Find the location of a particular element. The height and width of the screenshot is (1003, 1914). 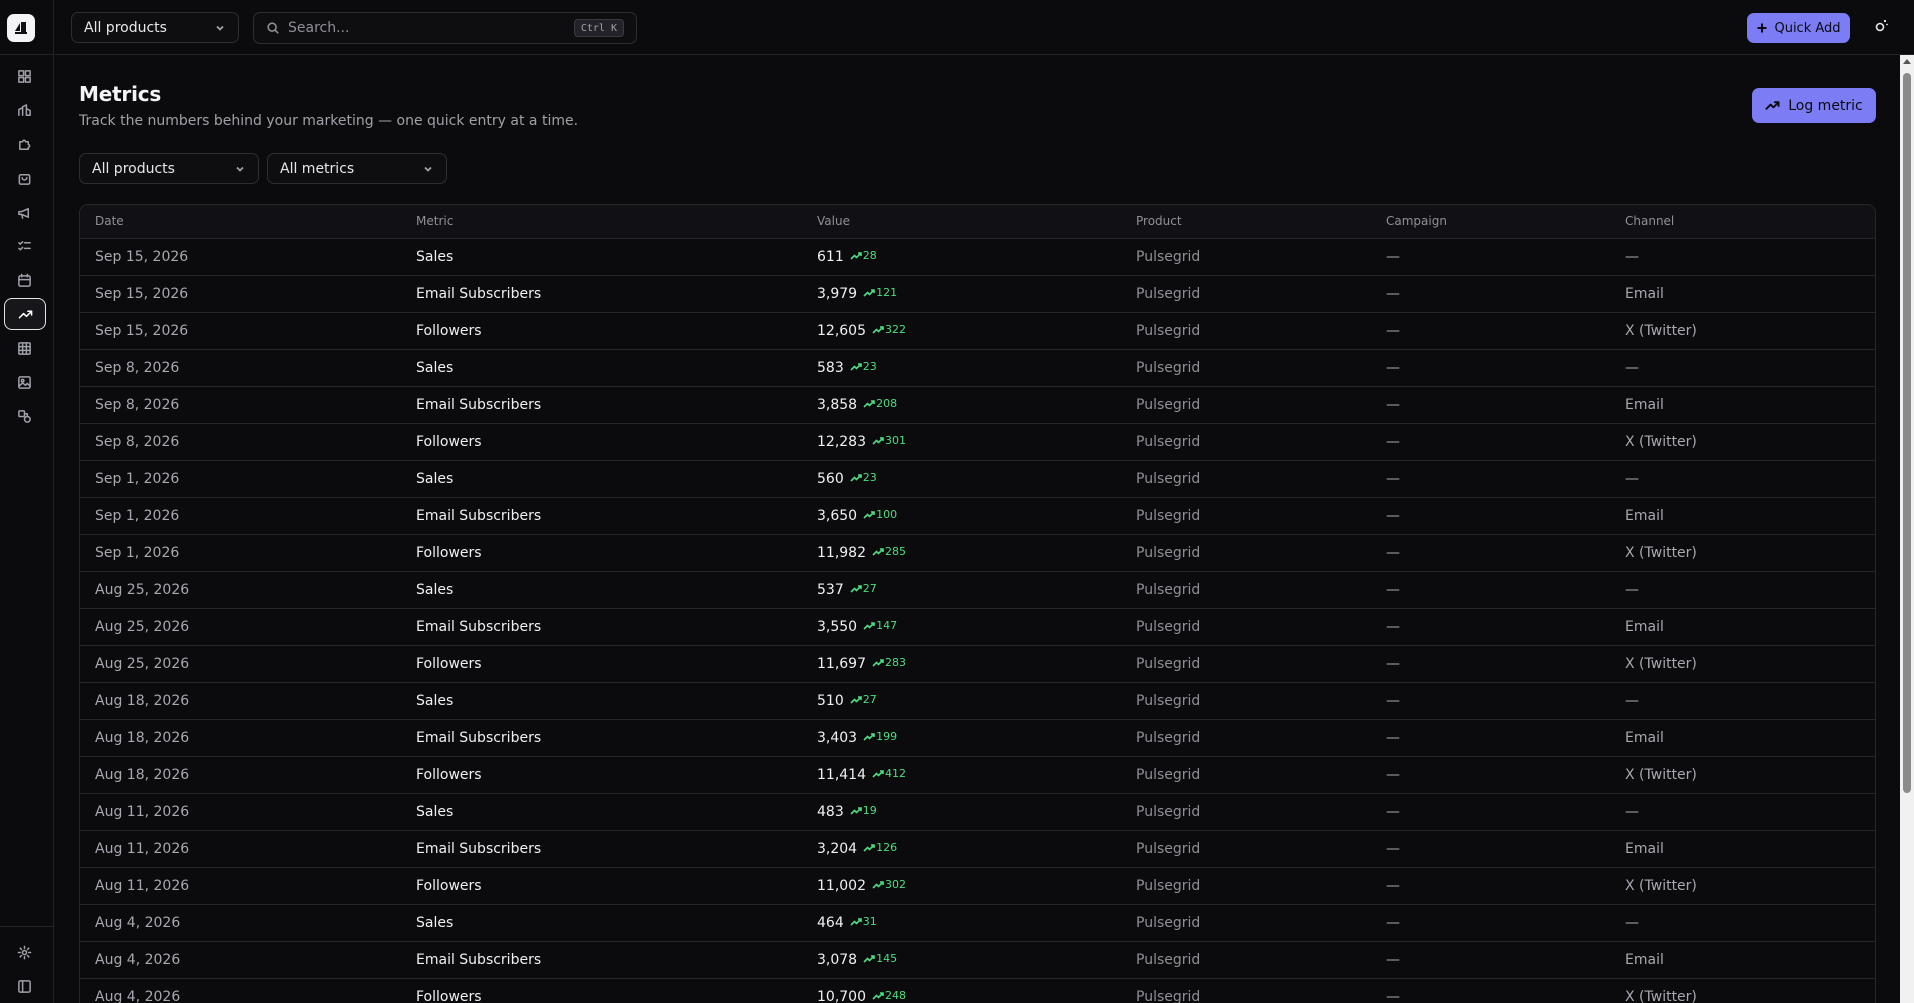

scroll-up-arrow is located at coordinates (1907, 61).